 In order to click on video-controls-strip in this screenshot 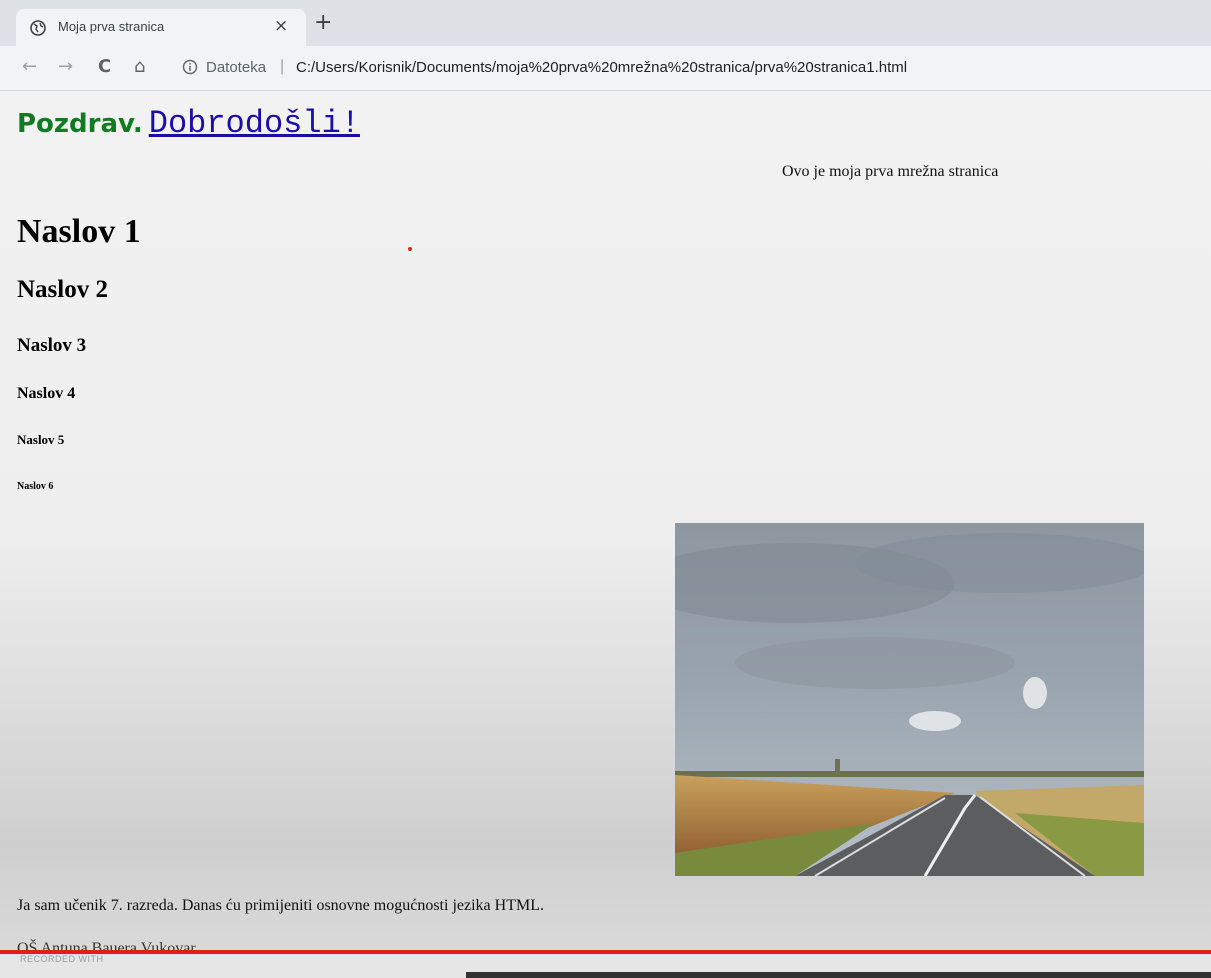, I will do `click(838, 975)`.